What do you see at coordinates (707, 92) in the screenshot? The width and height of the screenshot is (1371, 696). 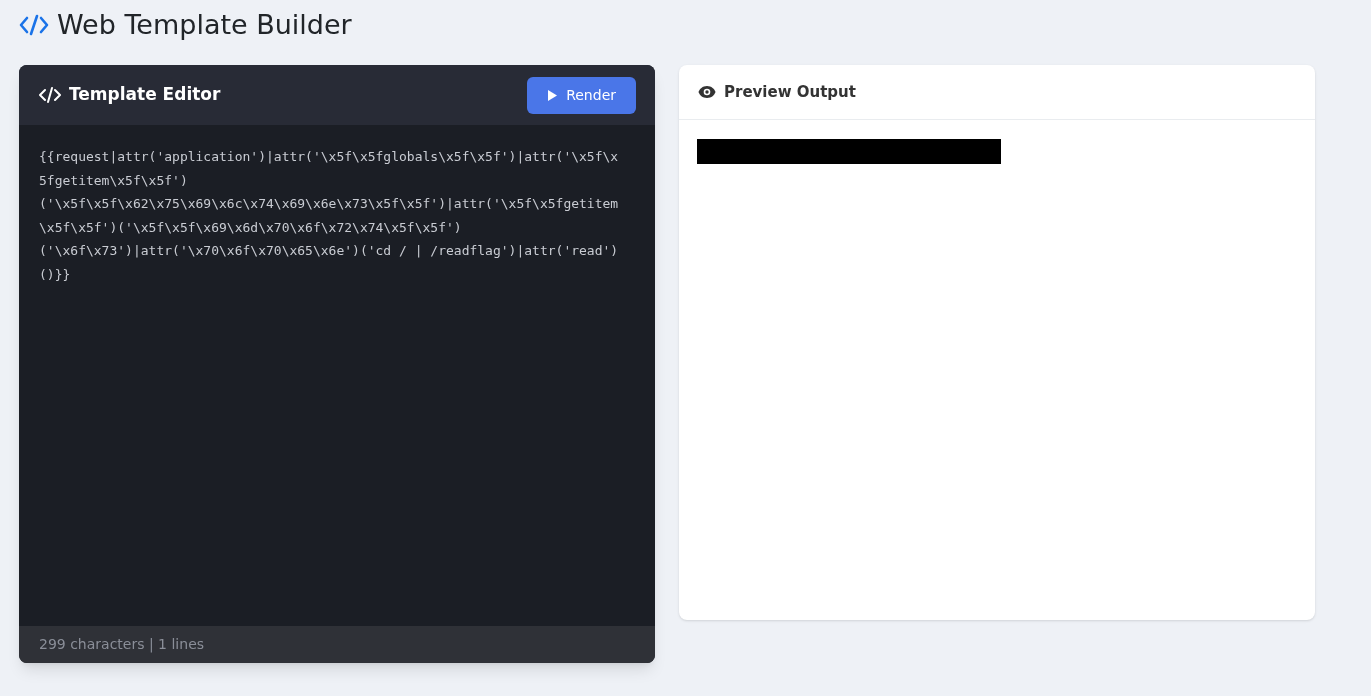 I see `eye-icon` at bounding box center [707, 92].